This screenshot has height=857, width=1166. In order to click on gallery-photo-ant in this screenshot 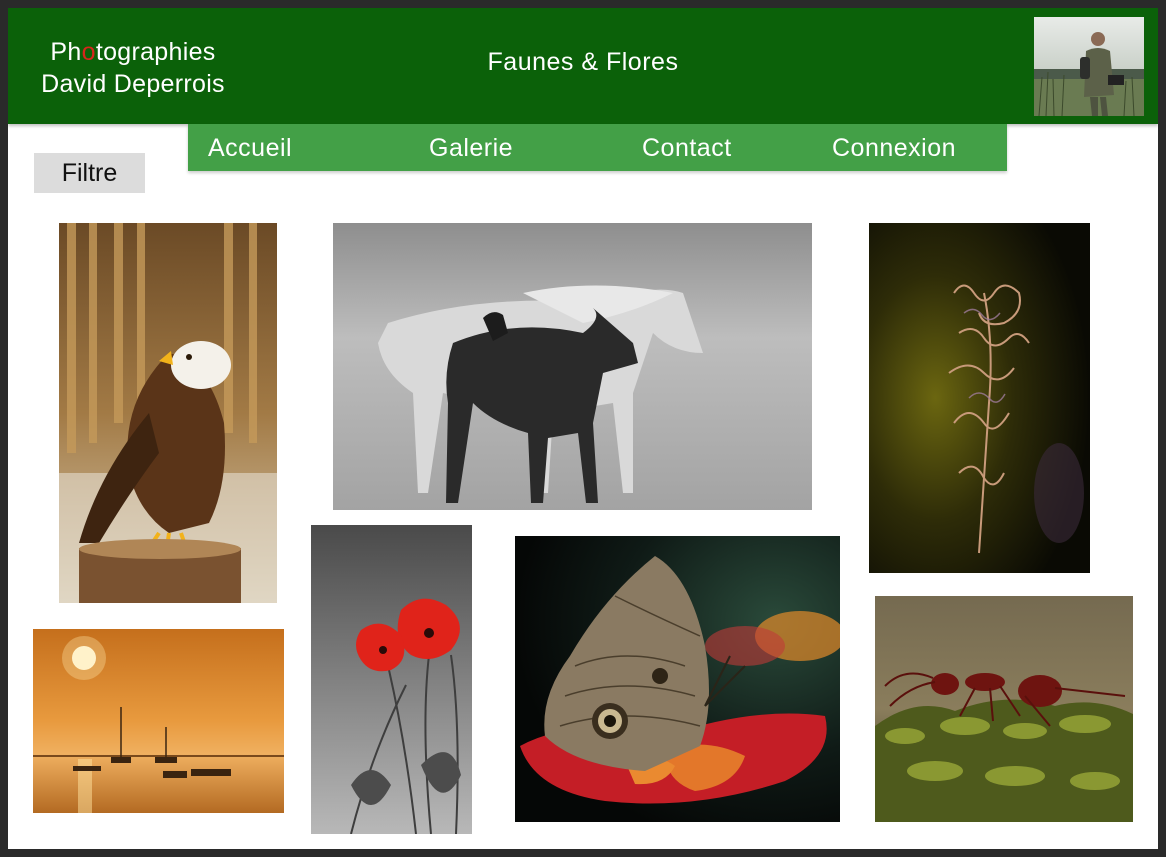, I will do `click(1004, 709)`.